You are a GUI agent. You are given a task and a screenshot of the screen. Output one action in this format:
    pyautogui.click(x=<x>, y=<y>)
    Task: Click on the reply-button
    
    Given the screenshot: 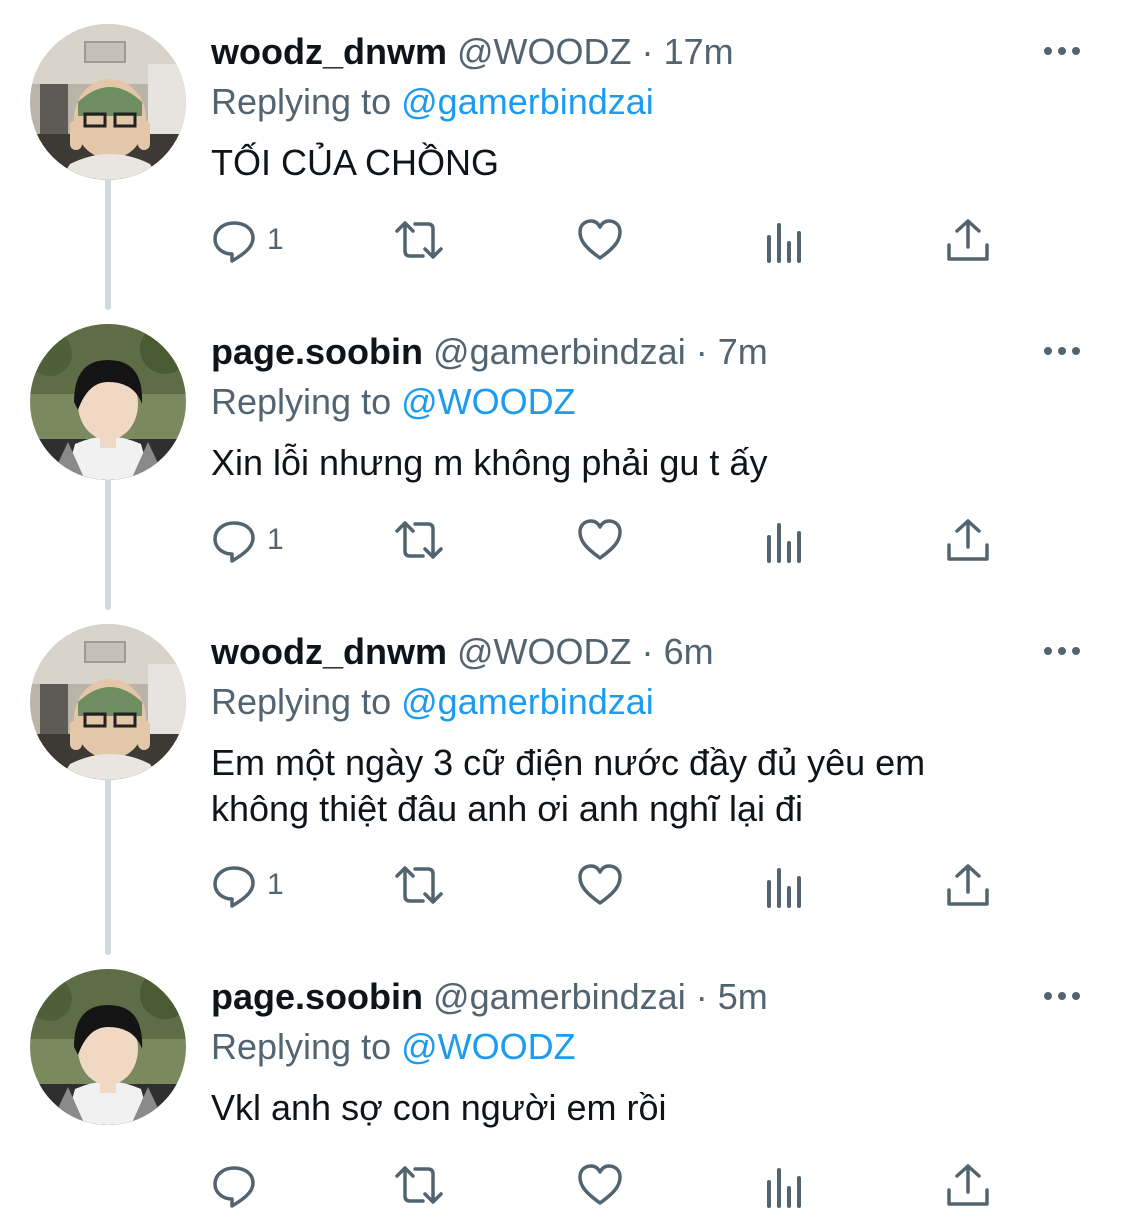 What is the action you would take?
    pyautogui.click(x=239, y=1185)
    